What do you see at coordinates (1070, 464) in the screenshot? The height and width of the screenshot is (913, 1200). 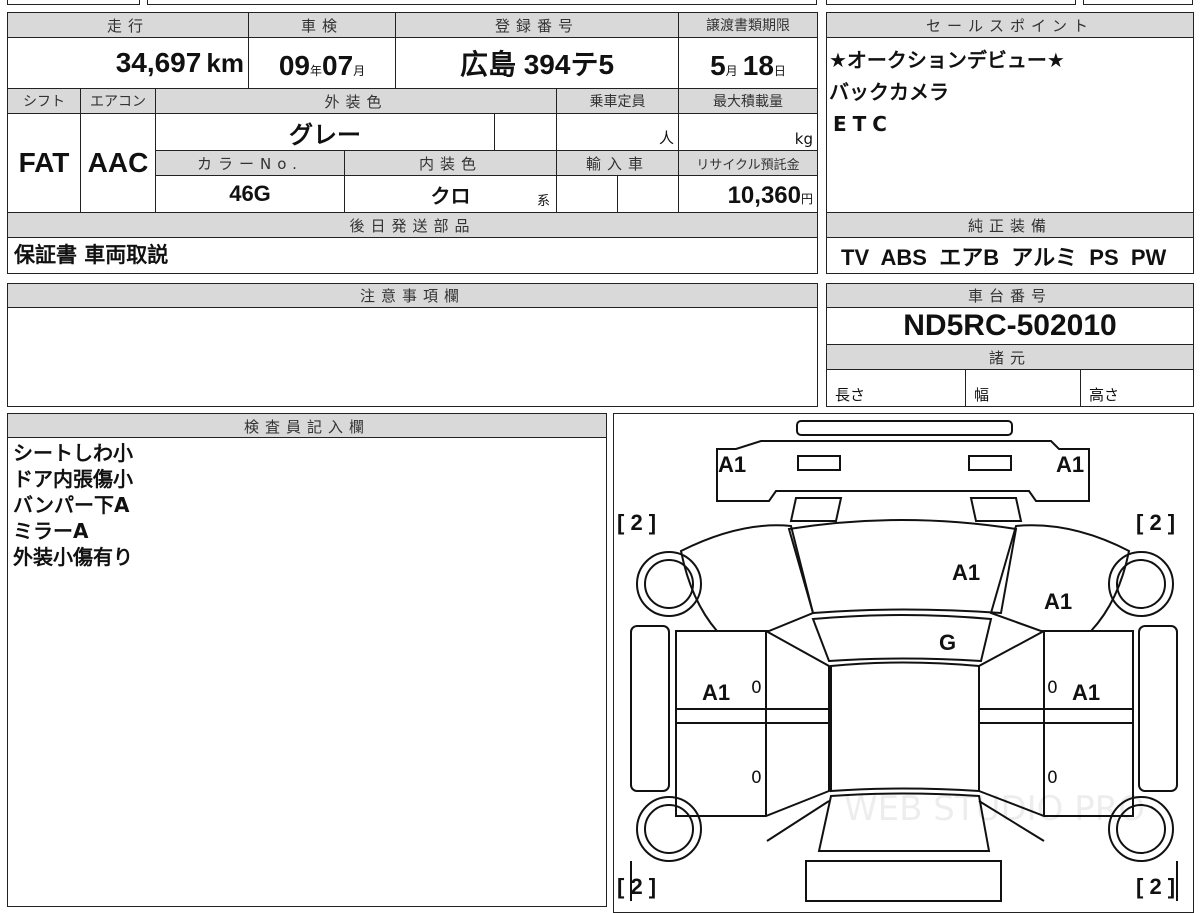 I see `damage-front-right: A1` at bounding box center [1070, 464].